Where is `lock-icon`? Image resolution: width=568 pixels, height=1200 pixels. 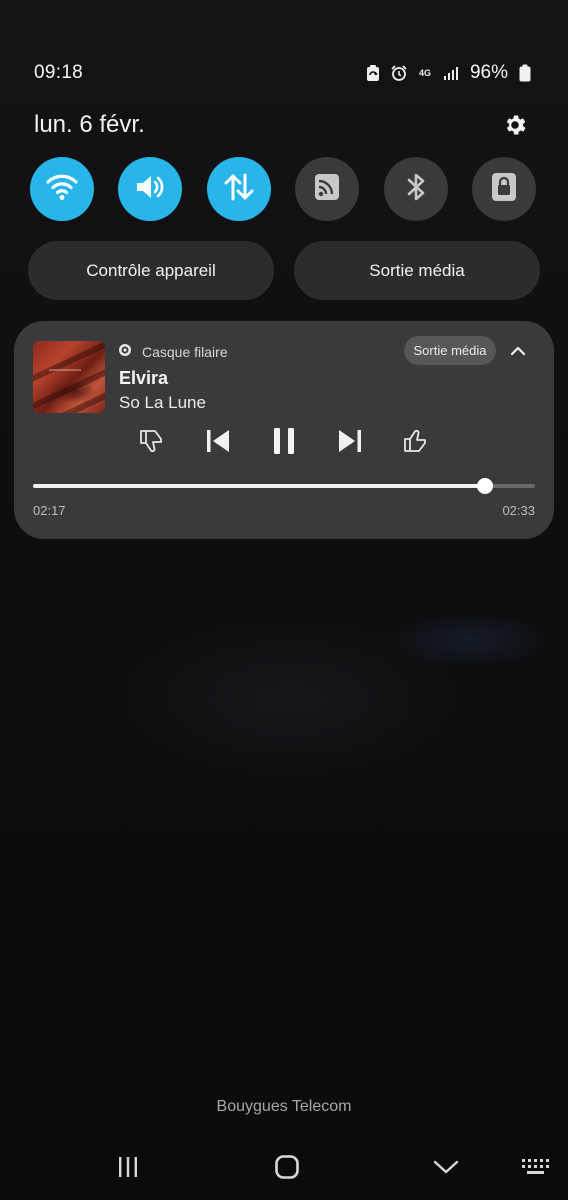 lock-icon is located at coordinates (504, 189).